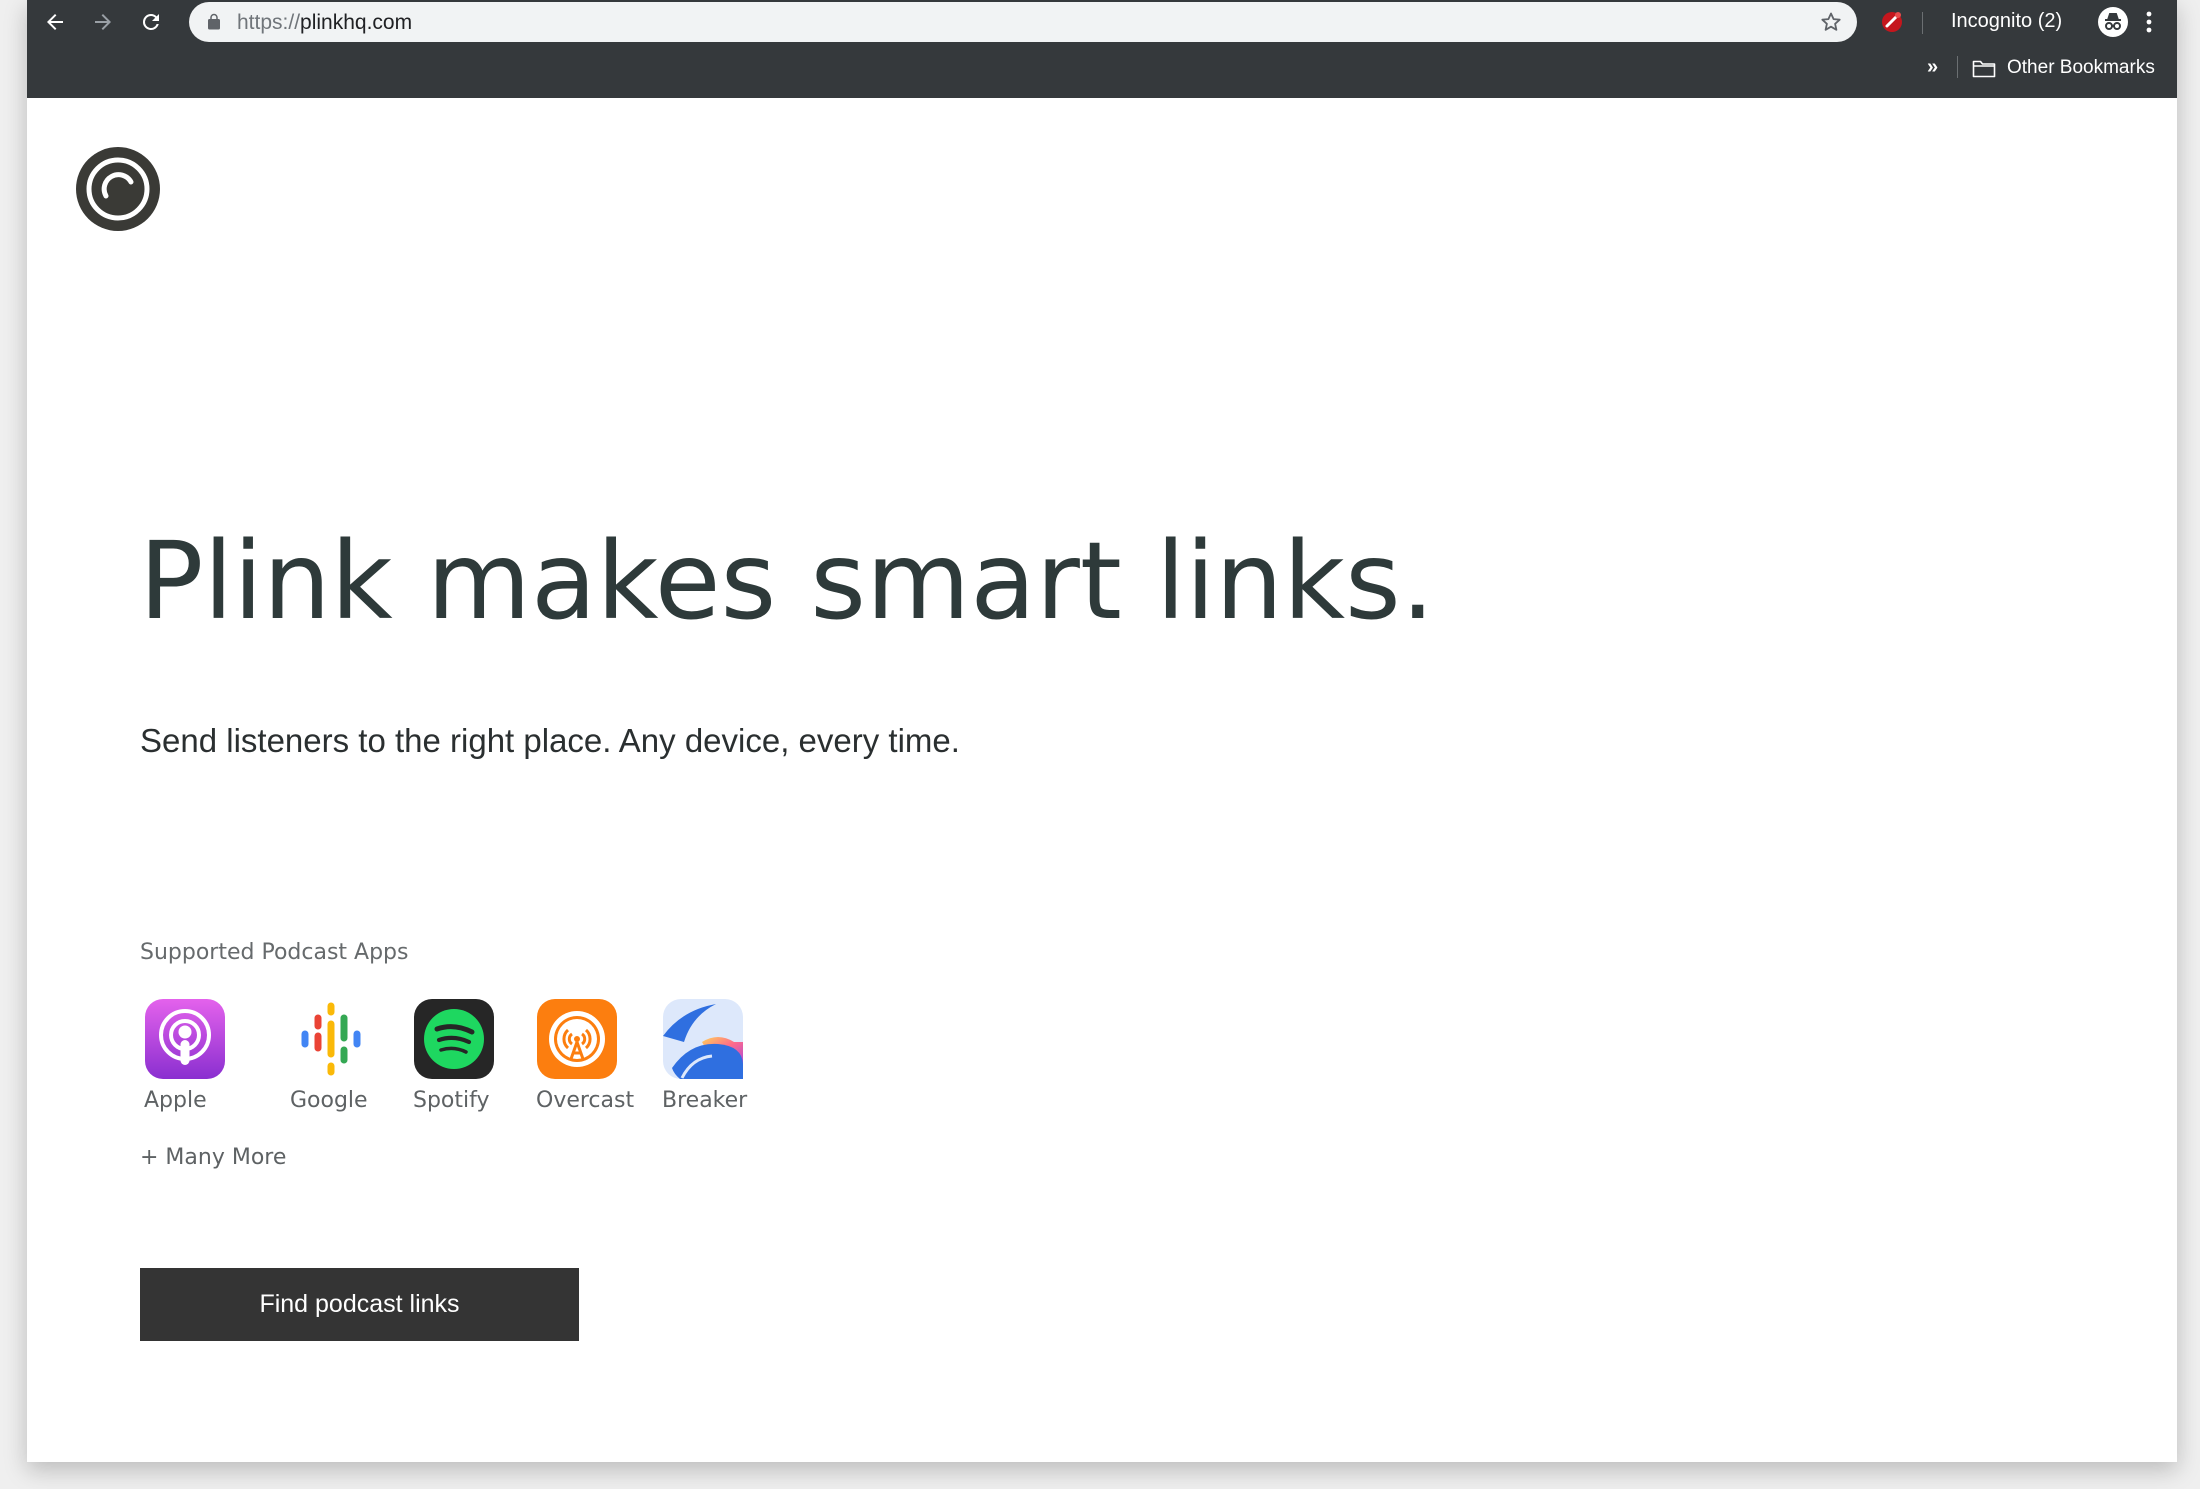 This screenshot has width=2200, height=1489. Describe the element at coordinates (585, 1100) in the screenshot. I see `app-label-overcast: Overcast` at that location.